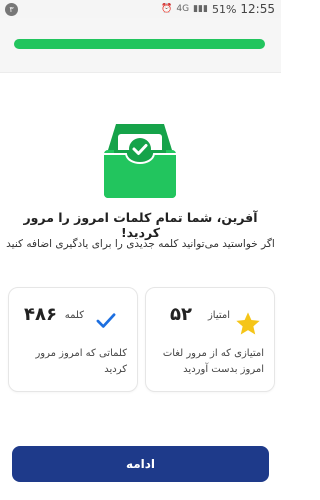 The height and width of the screenshot is (500, 320). I want to click on words-card-header: کلمه ۴۸۶, so click(73, 316).